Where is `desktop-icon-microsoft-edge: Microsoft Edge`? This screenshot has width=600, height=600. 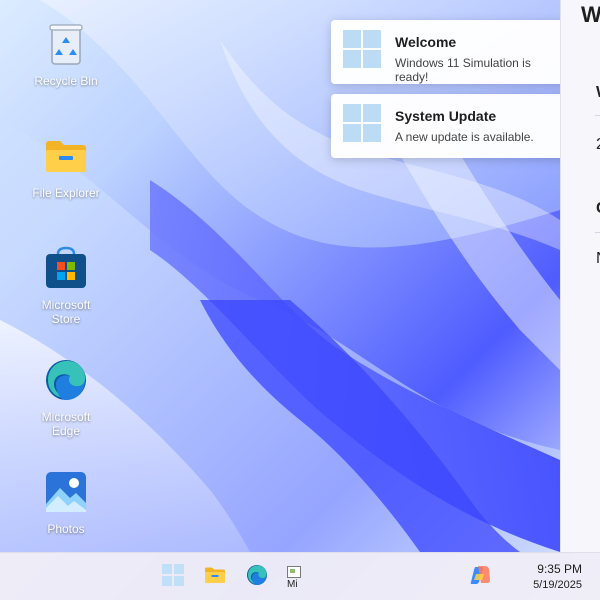 desktop-icon-microsoft-edge: Microsoft Edge is located at coordinates (66, 398).